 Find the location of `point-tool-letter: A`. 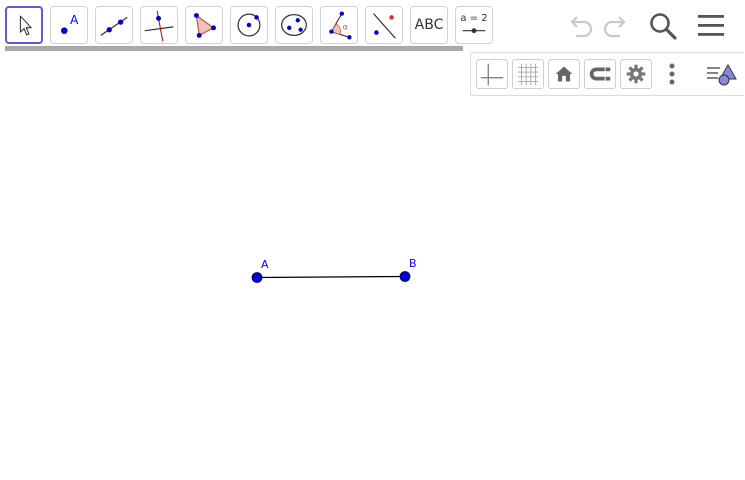

point-tool-letter: A is located at coordinates (74, 20).